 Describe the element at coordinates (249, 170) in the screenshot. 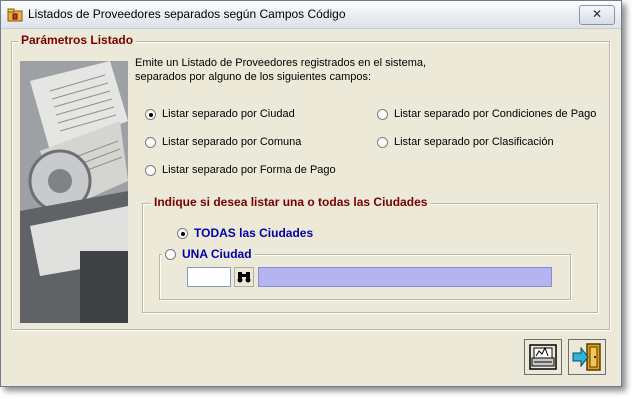

I see `option-forma-pago-label: Listar separado por Forma de Pago` at that location.